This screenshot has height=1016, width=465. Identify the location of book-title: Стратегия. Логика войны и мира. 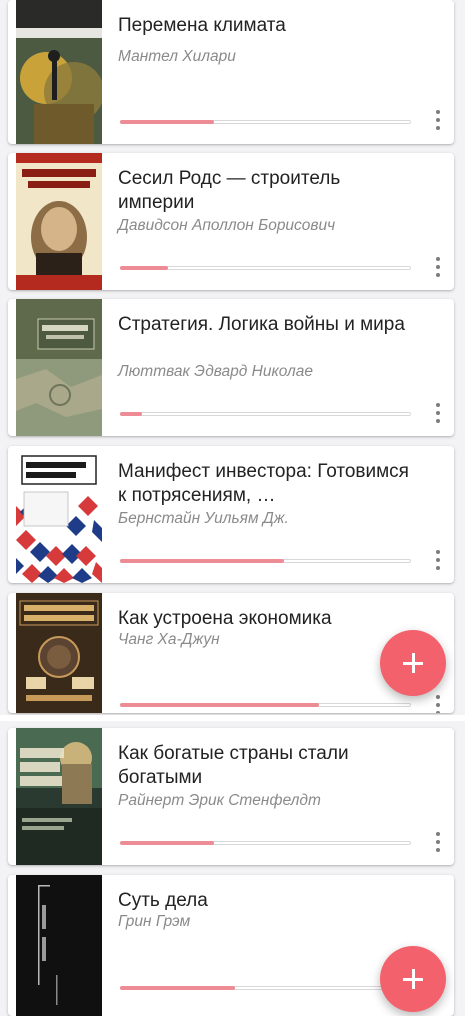
(261, 324).